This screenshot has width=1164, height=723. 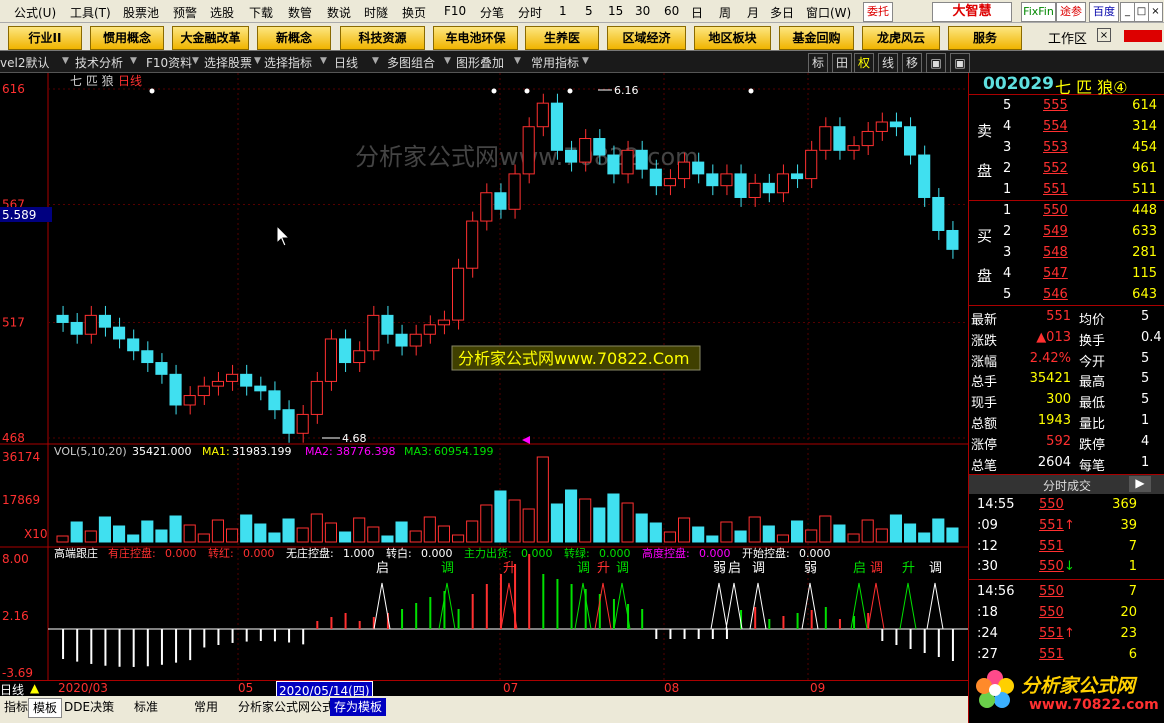 What do you see at coordinates (555, 62) in the screenshot?
I see `chart-toolbar-item: 常用指标` at bounding box center [555, 62].